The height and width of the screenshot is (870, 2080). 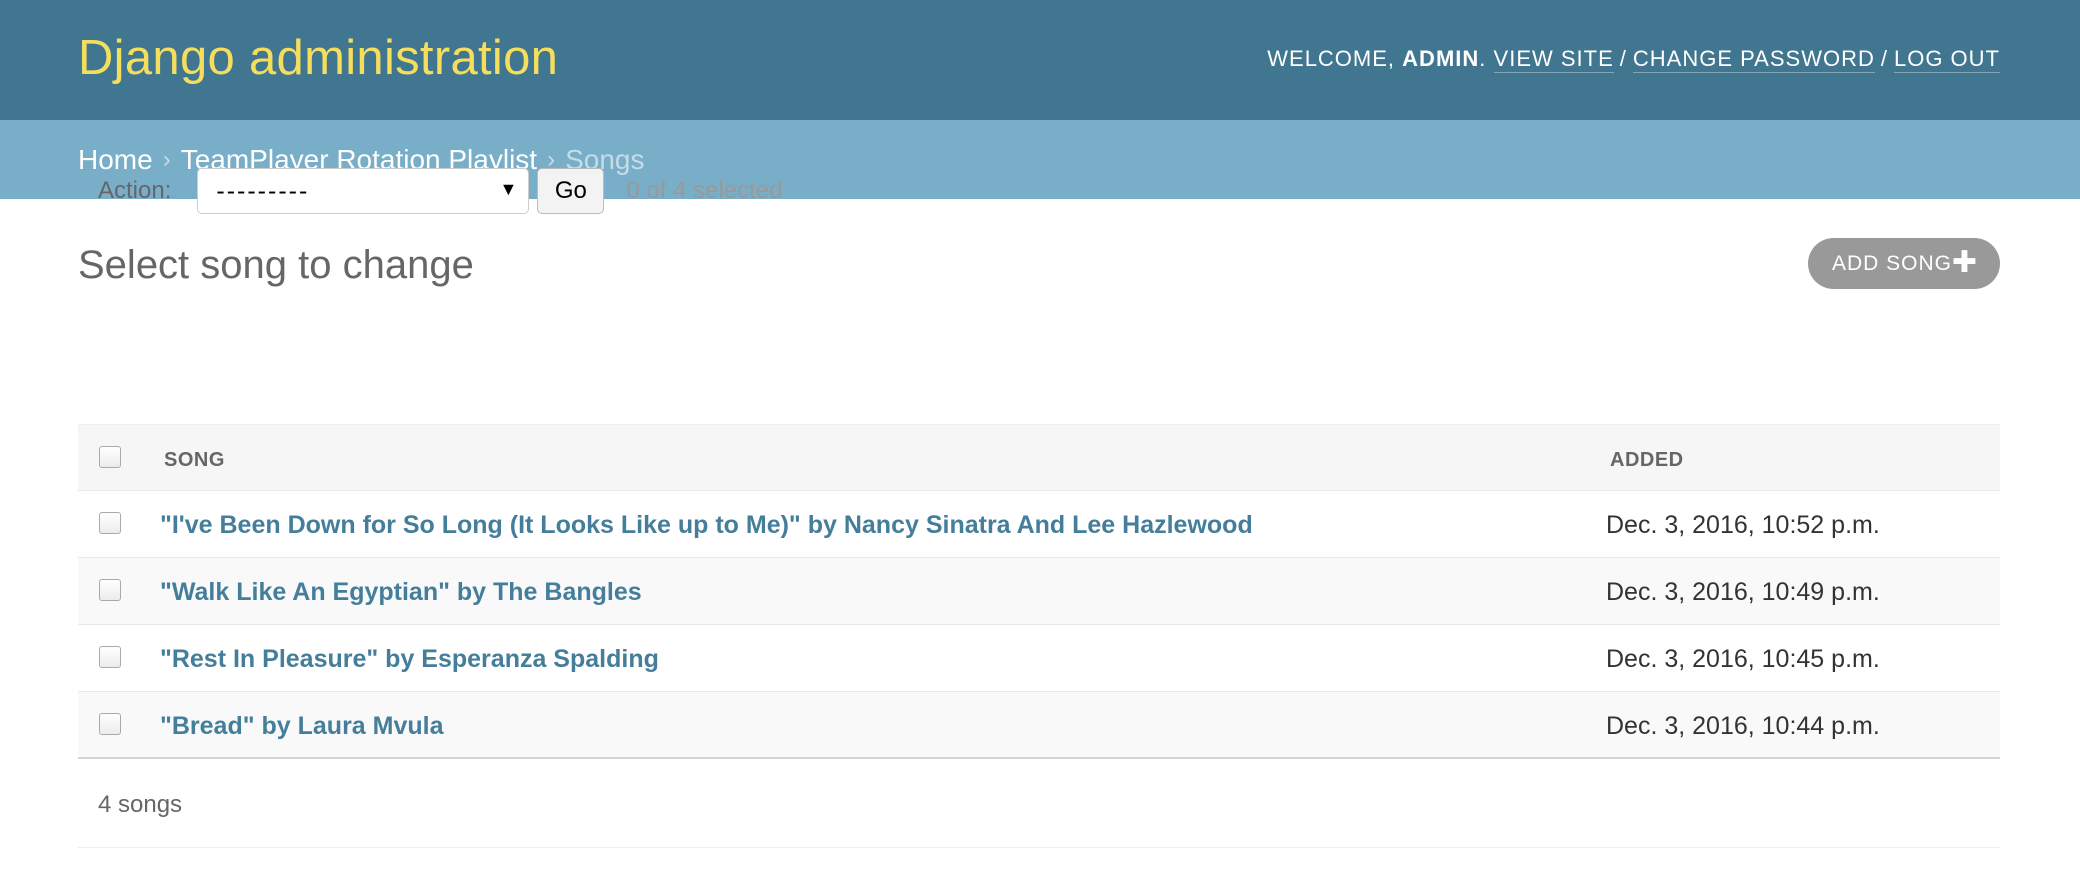 I want to click on log-out-link: Log out, so click(x=1946, y=59).